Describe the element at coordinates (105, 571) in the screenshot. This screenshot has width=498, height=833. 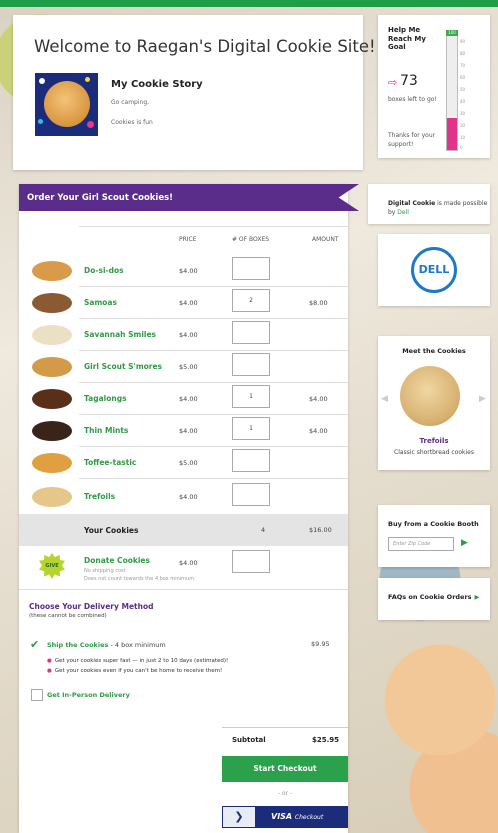
I see `donate-note: No shipping cost` at that location.